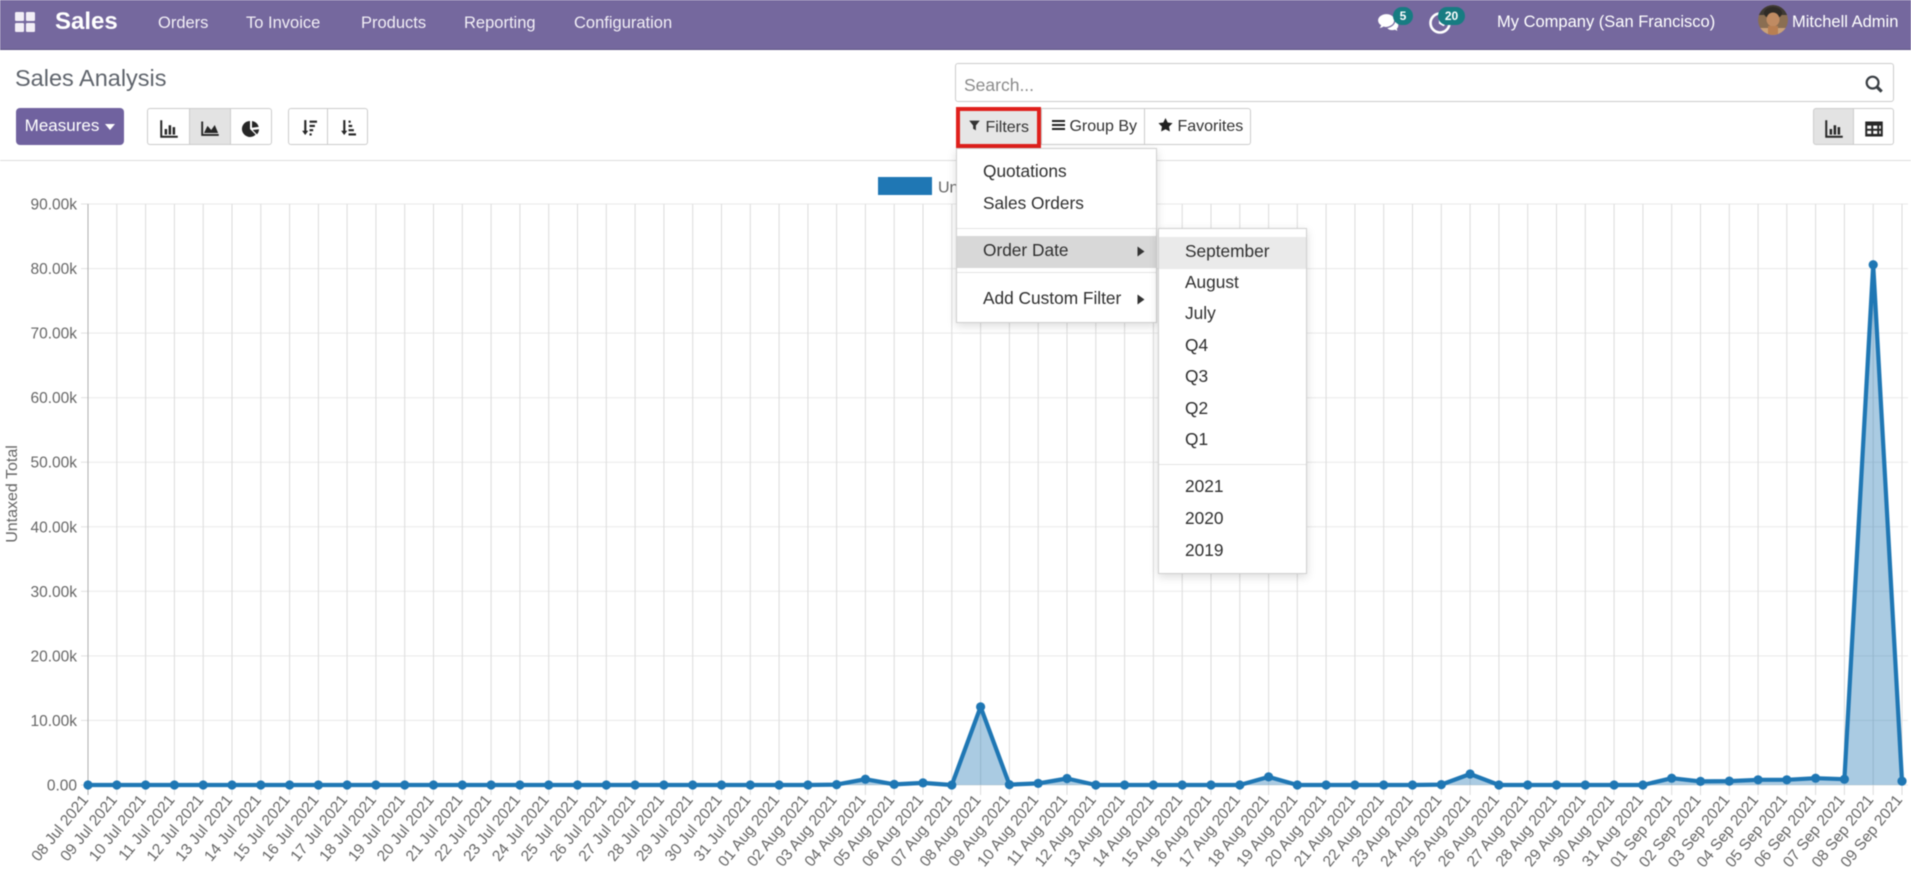 The height and width of the screenshot is (895, 1911). I want to click on svg-text: 60.00k, so click(53, 398).